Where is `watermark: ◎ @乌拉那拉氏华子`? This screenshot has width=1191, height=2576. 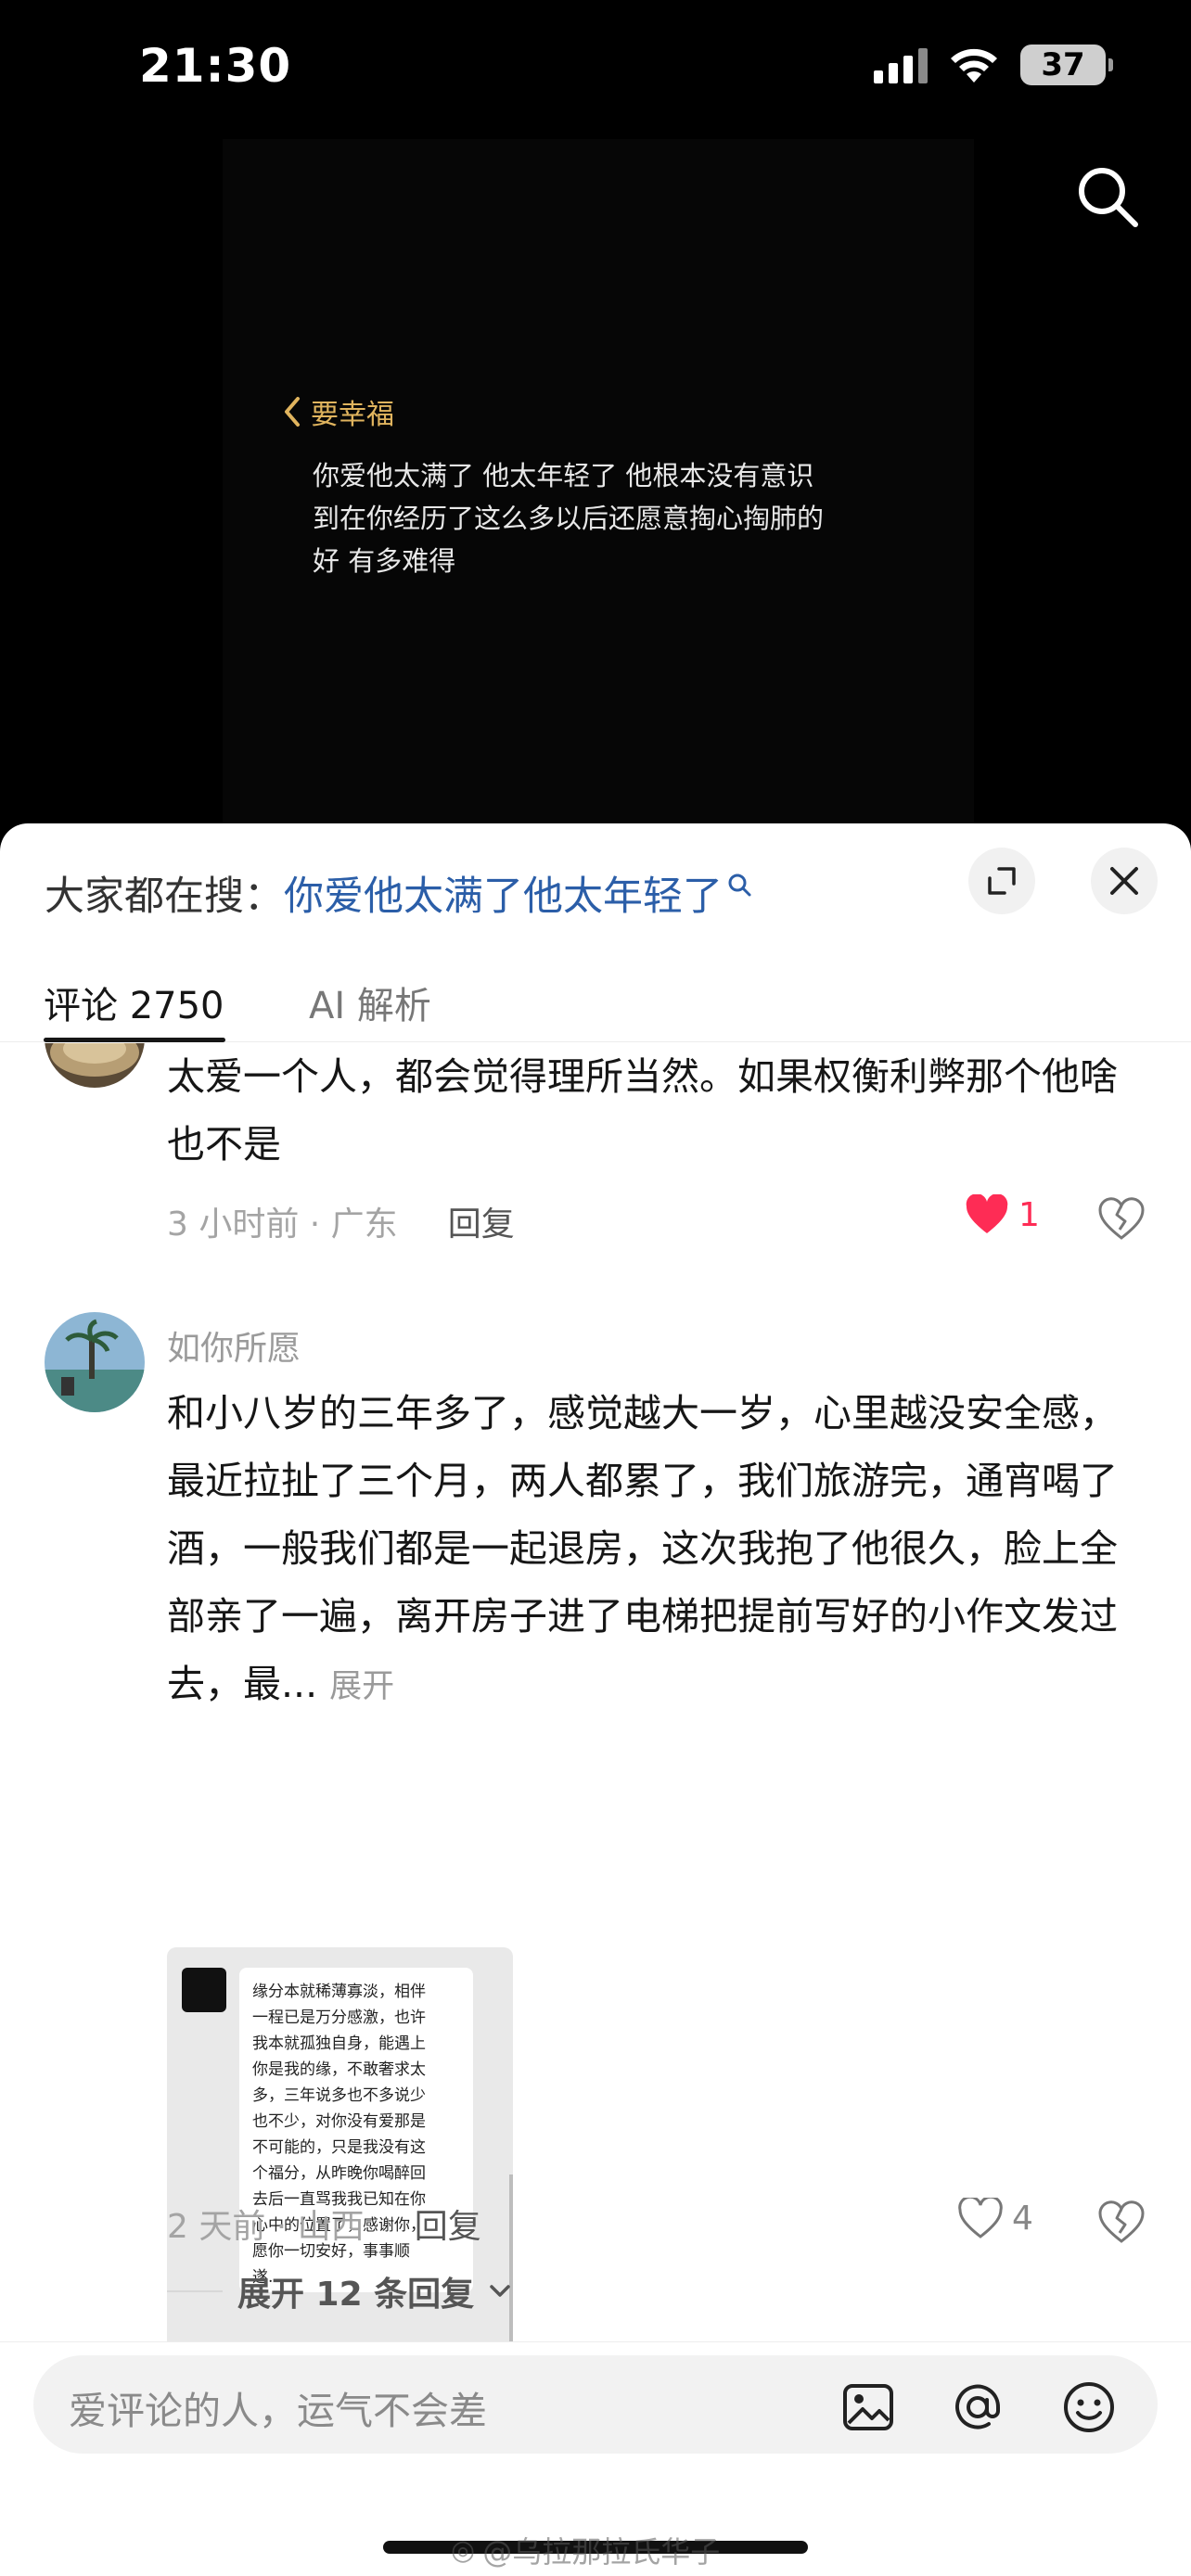 watermark: ◎ @乌拉那拉氏华子 is located at coordinates (585, 2550).